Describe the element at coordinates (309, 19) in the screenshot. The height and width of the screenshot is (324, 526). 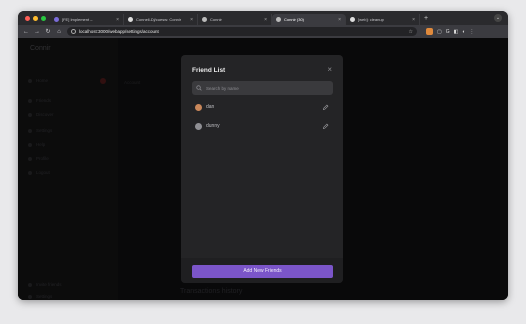
I see `browser-tab-active: Connir (30) ×` at that location.